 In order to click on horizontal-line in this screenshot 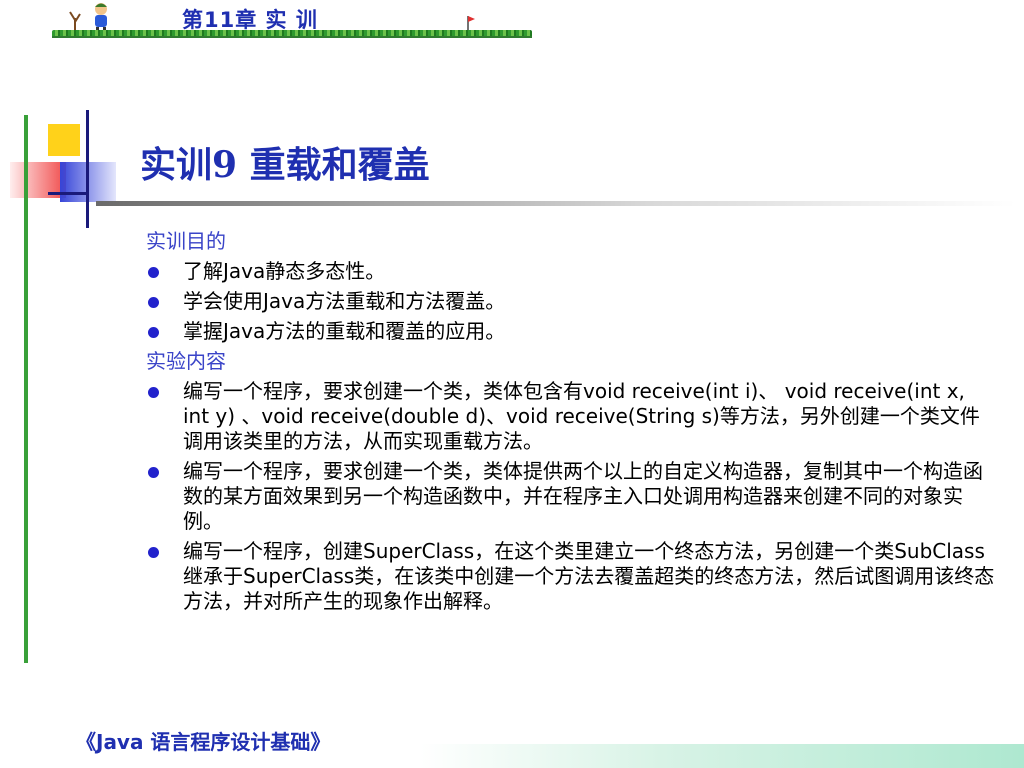, I will do `click(68, 193)`.